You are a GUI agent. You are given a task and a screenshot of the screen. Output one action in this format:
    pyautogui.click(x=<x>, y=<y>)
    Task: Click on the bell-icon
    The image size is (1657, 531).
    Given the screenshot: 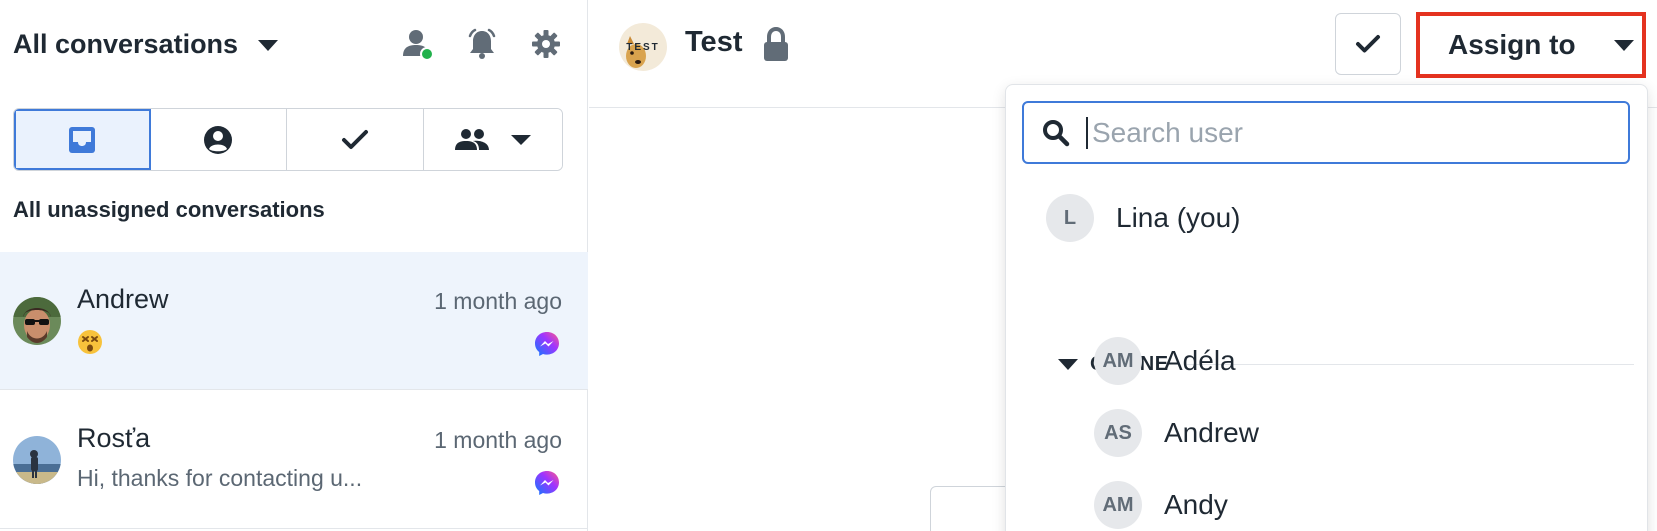 What is the action you would take?
    pyautogui.click(x=482, y=43)
    